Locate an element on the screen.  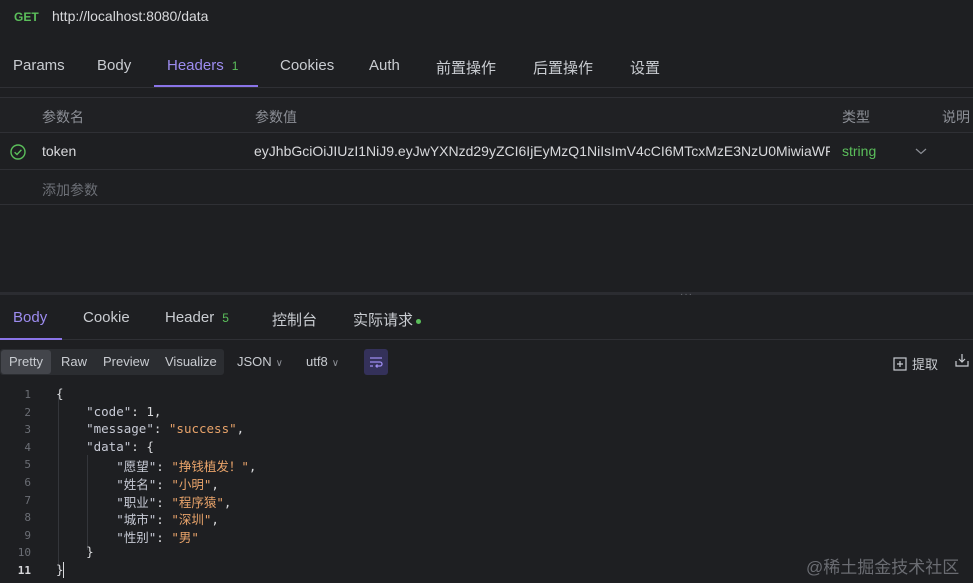
encoding-select-value: utf8 is located at coordinates (317, 361).